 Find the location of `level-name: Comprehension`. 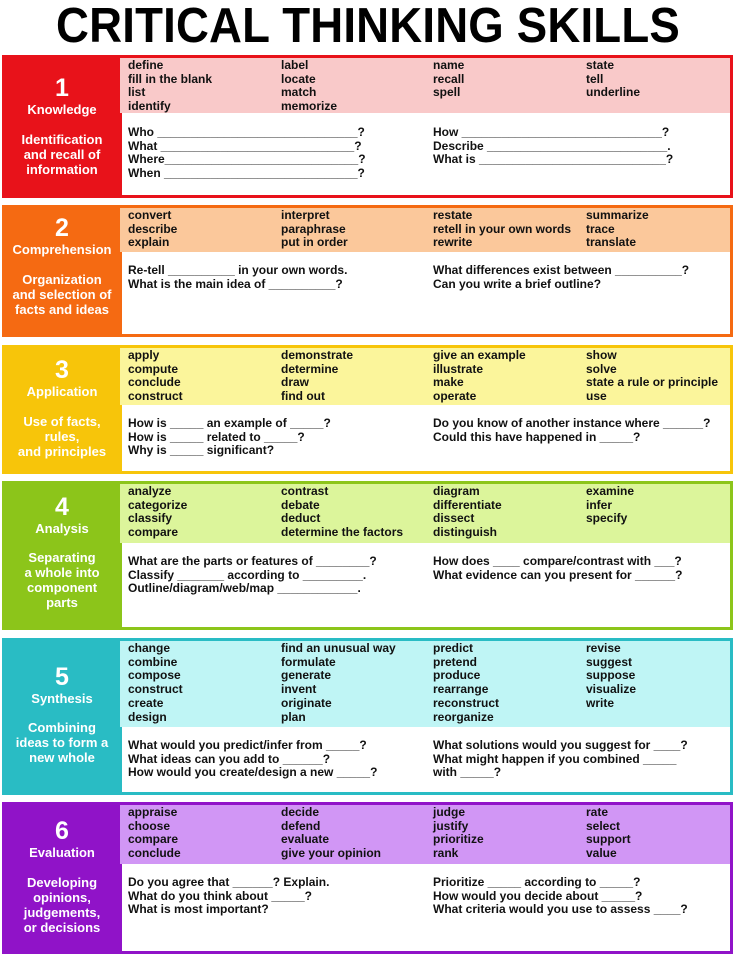

level-name: Comprehension is located at coordinates (62, 249).